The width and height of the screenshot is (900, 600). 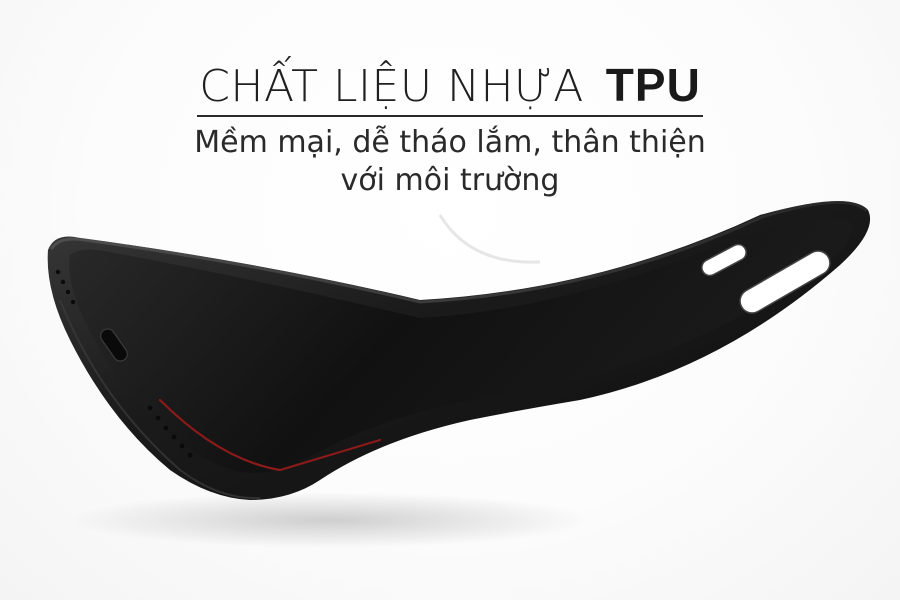 I want to click on reflection-arc, so click(x=489, y=239).